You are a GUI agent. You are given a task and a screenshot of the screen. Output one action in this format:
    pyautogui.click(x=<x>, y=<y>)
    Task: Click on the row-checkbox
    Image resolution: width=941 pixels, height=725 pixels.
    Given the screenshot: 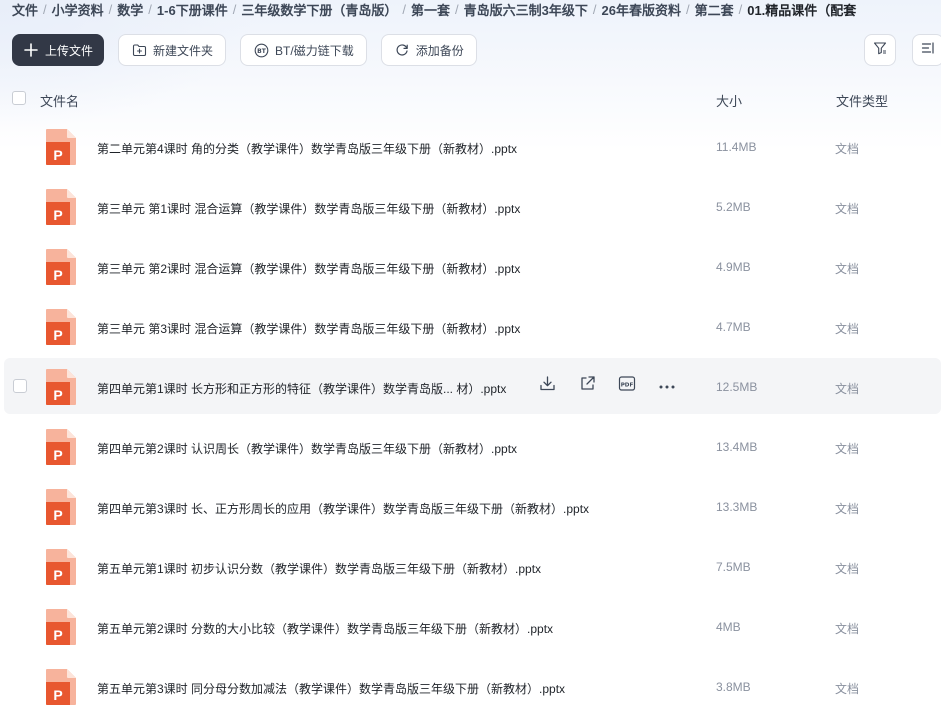 What is the action you would take?
    pyautogui.click(x=20, y=386)
    